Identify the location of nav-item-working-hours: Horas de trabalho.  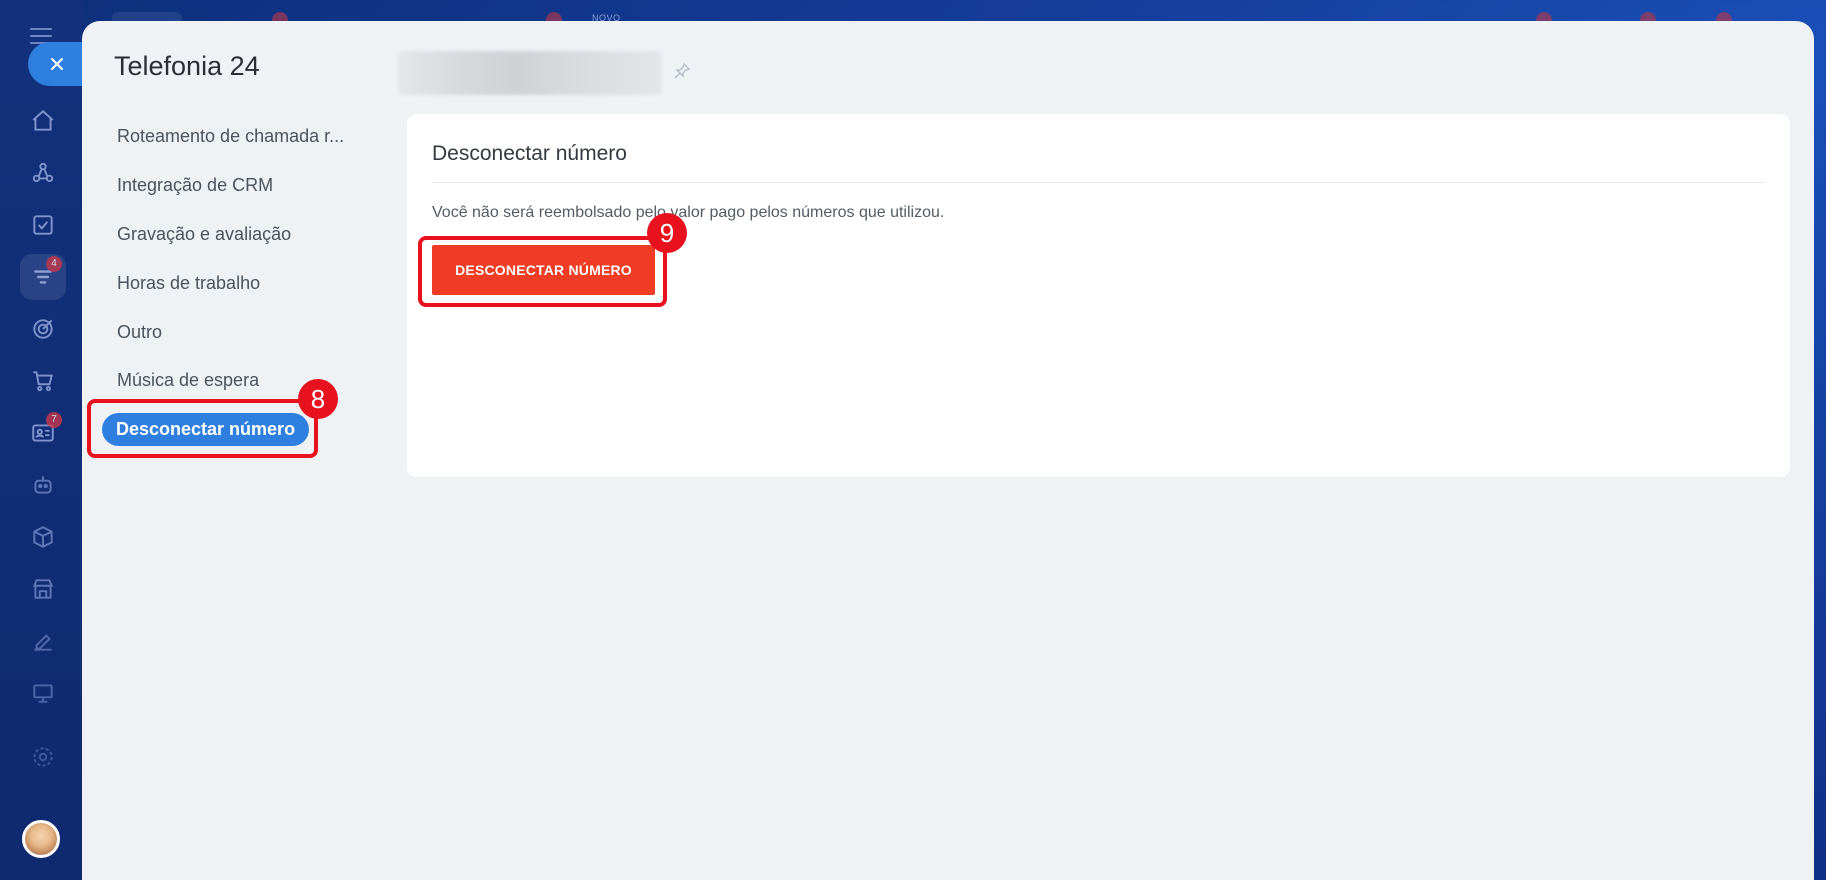
(188, 283).